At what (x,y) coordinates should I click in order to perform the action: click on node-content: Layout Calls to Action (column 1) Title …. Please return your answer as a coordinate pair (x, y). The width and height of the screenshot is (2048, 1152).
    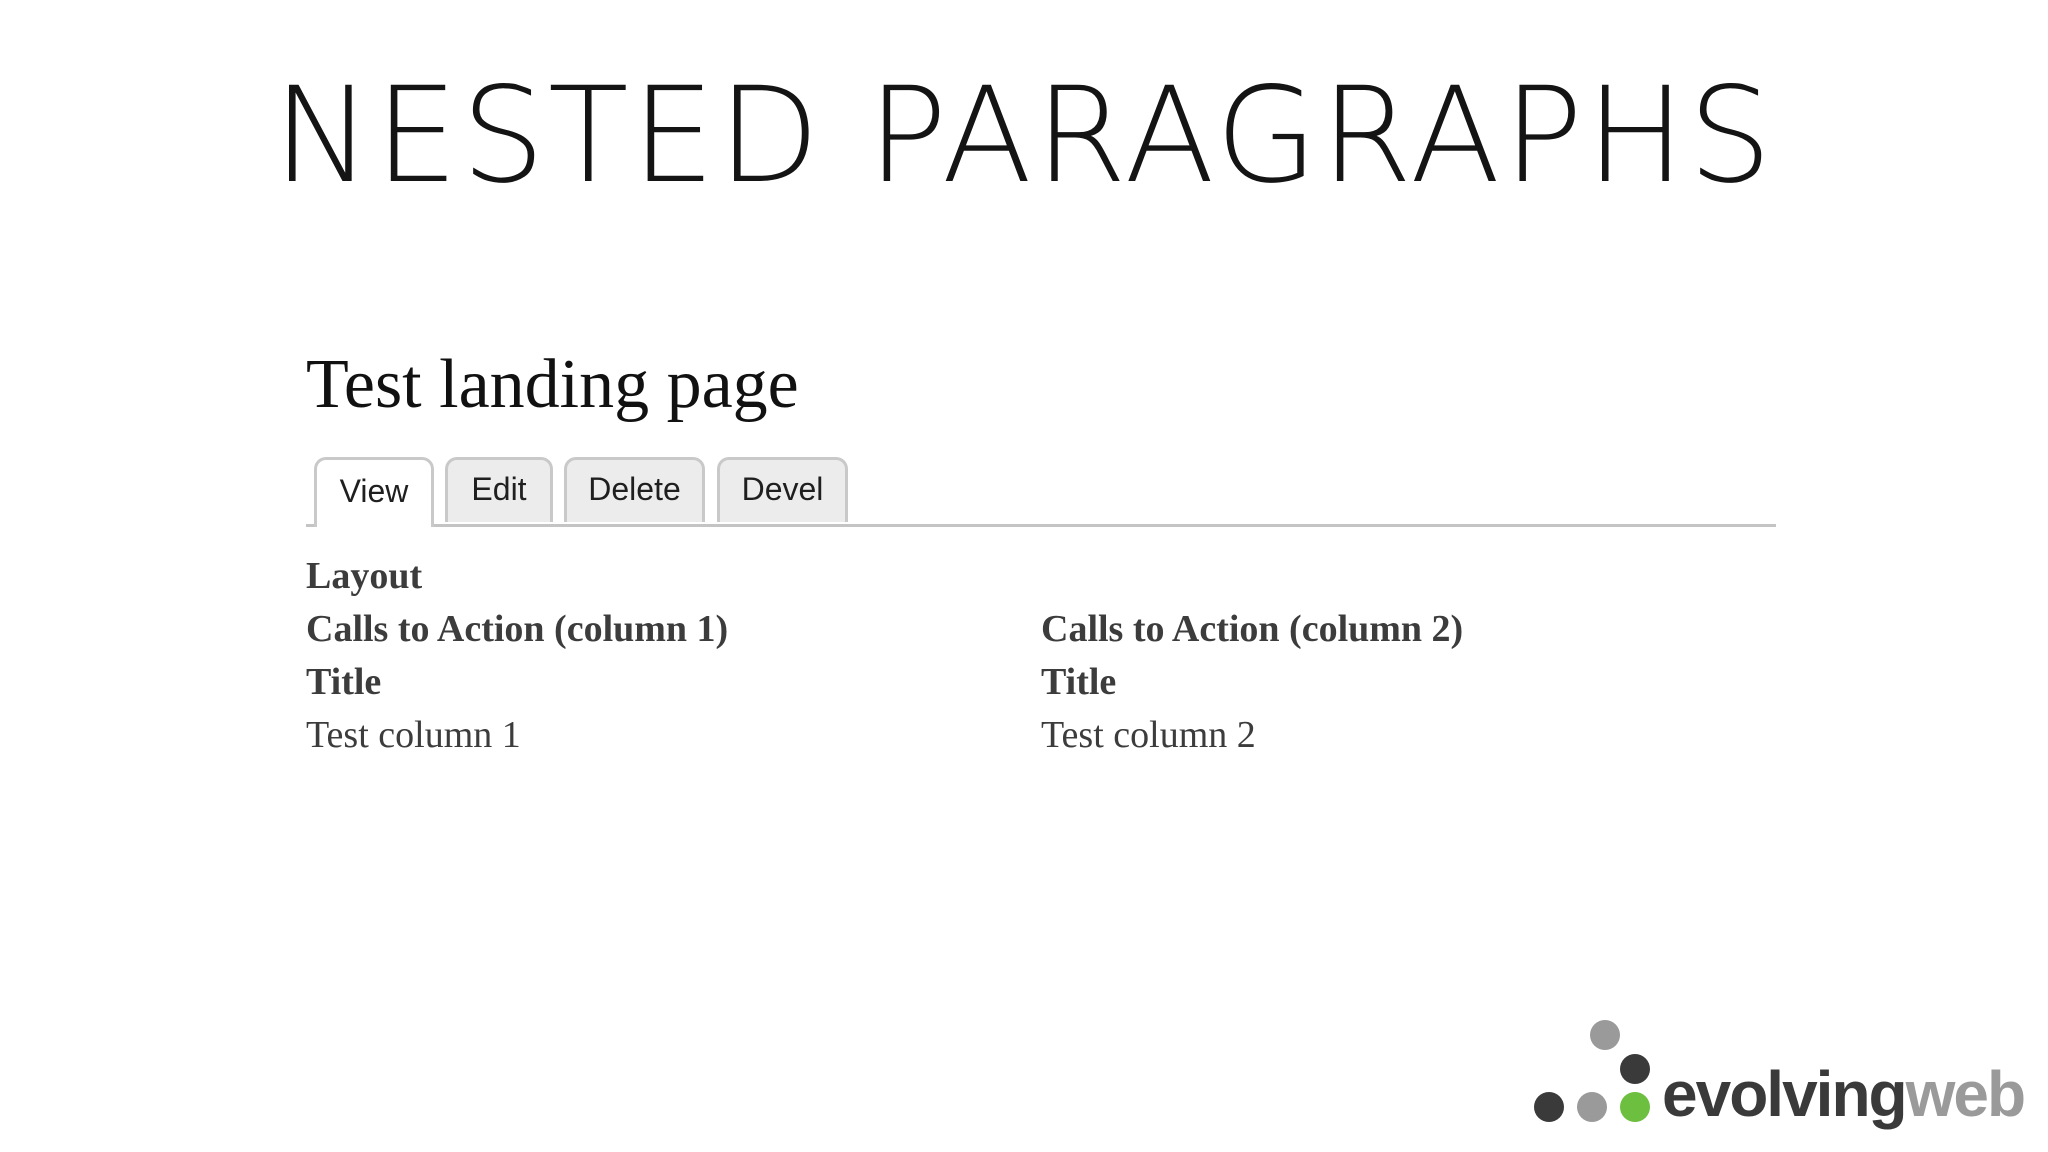
    Looking at the image, I should click on (1041, 656).